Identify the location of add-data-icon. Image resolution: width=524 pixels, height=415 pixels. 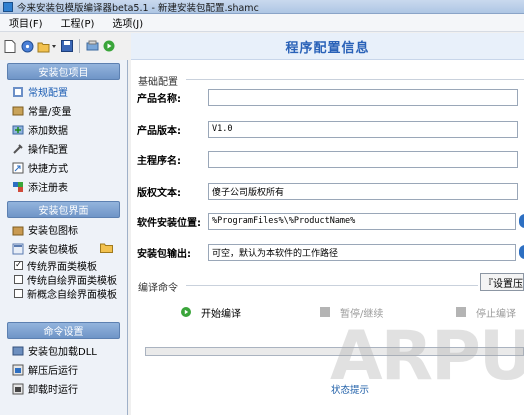
(18, 130).